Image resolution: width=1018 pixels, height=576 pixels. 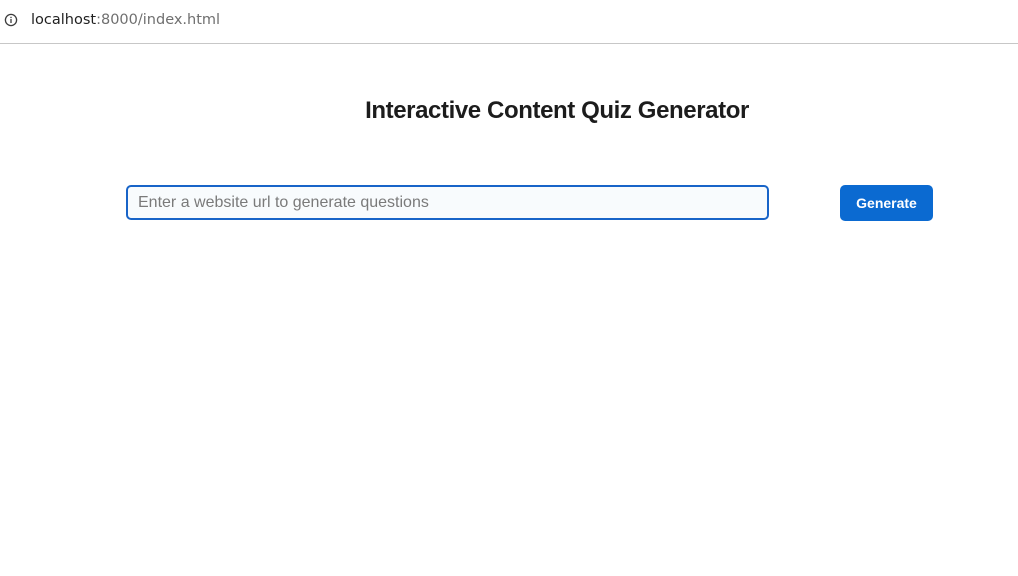 I want to click on url-input, so click(x=447, y=202).